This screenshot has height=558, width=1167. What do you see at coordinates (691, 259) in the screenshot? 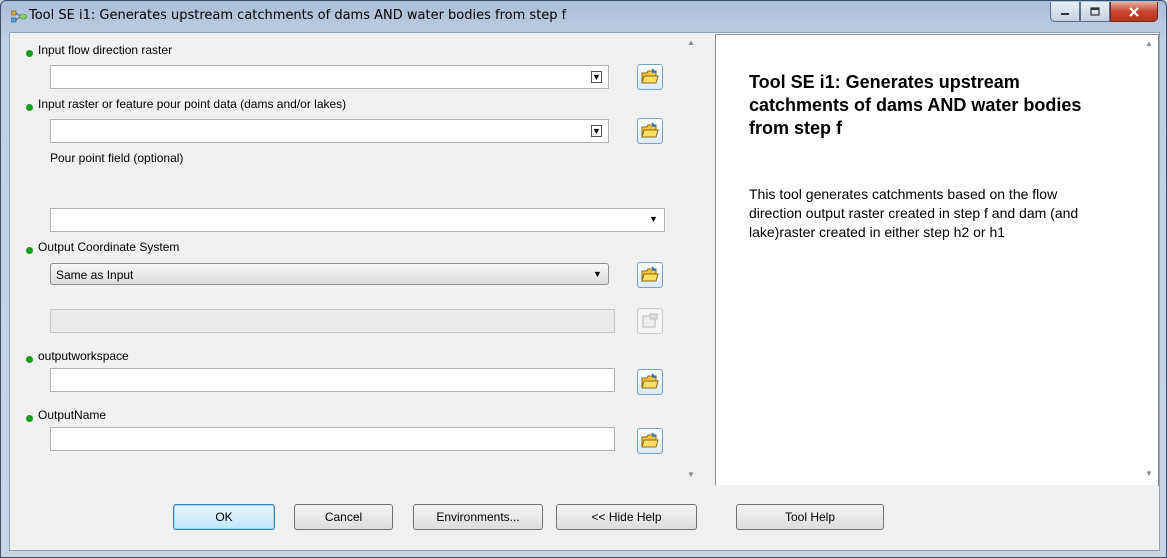
I see `parameters-scrollbar: ▲ ▼` at bounding box center [691, 259].